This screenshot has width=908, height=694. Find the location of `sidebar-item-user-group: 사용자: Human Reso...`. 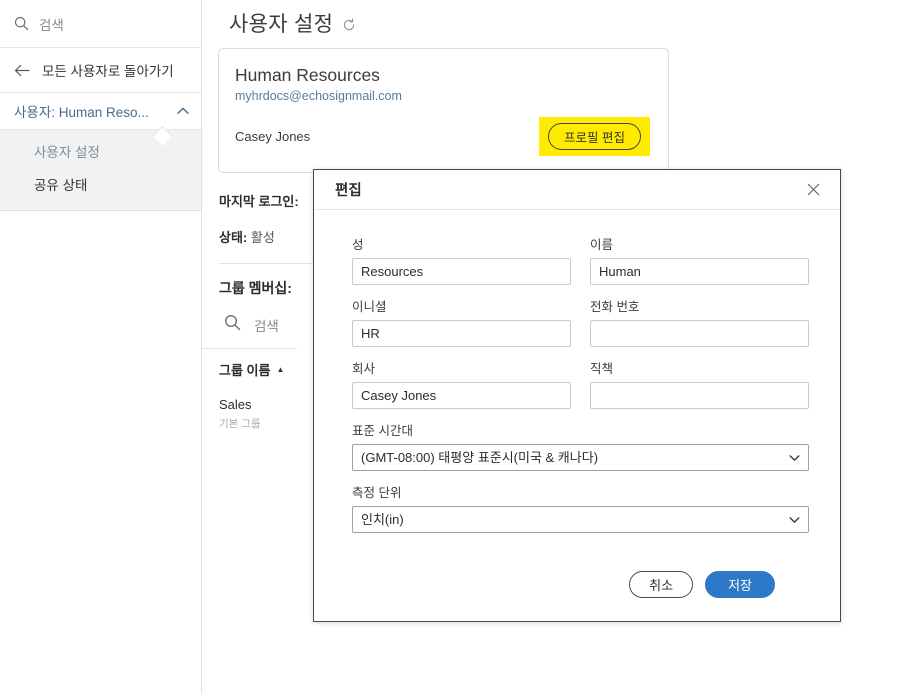

sidebar-item-user-group: 사용자: Human Reso... is located at coordinates (100, 111).